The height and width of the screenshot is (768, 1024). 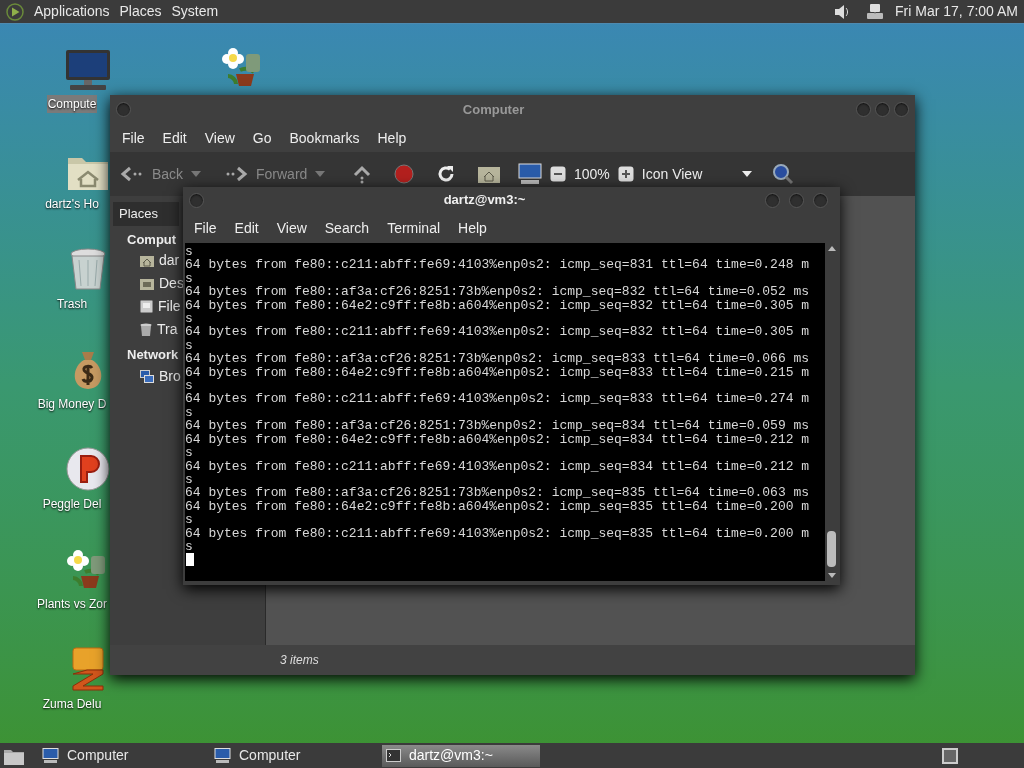 I want to click on zoom-out-icon, so click(x=558, y=174).